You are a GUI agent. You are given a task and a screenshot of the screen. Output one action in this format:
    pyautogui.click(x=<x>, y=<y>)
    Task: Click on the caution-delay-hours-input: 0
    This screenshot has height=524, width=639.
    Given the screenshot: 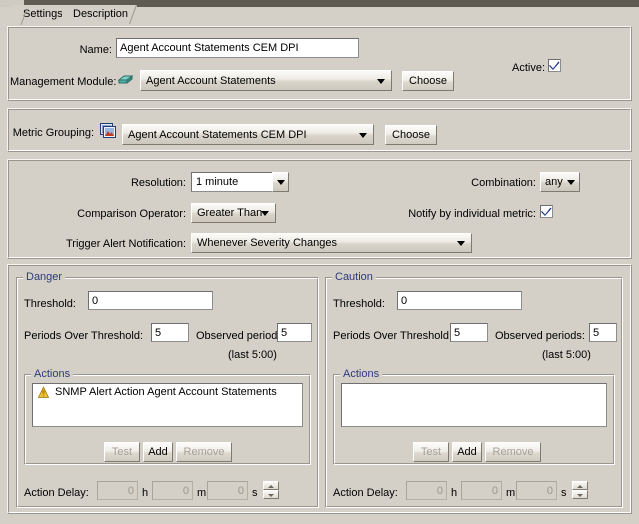 What is the action you would take?
    pyautogui.click(x=426, y=490)
    